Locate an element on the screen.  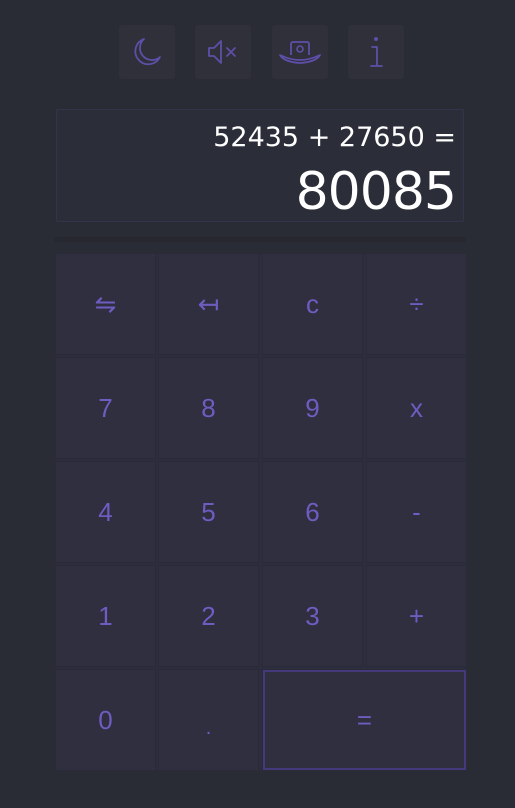
digit-9-button: 9 is located at coordinates (312, 408).